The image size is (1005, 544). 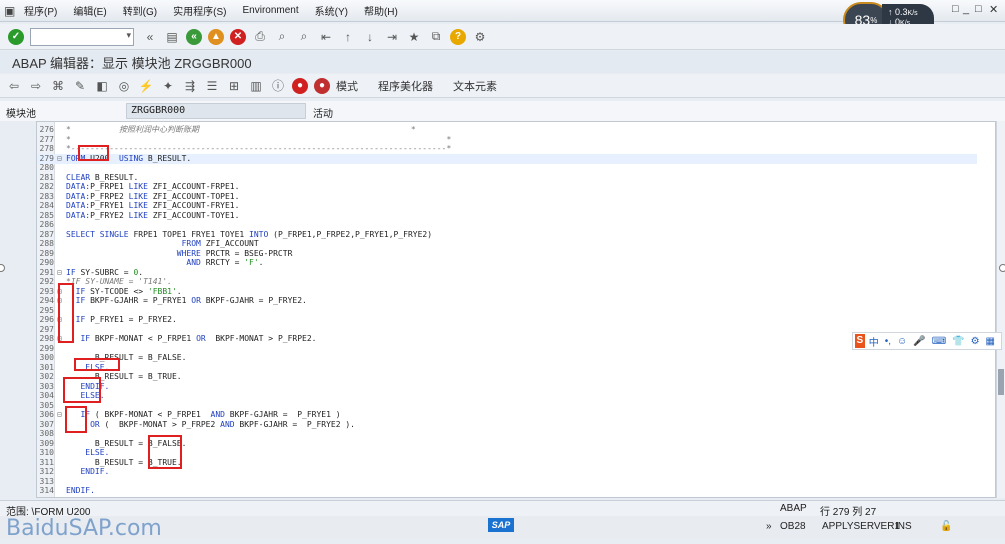 What do you see at coordinates (40, 10) in the screenshot?
I see `menu-program: 程序(P)` at bounding box center [40, 10].